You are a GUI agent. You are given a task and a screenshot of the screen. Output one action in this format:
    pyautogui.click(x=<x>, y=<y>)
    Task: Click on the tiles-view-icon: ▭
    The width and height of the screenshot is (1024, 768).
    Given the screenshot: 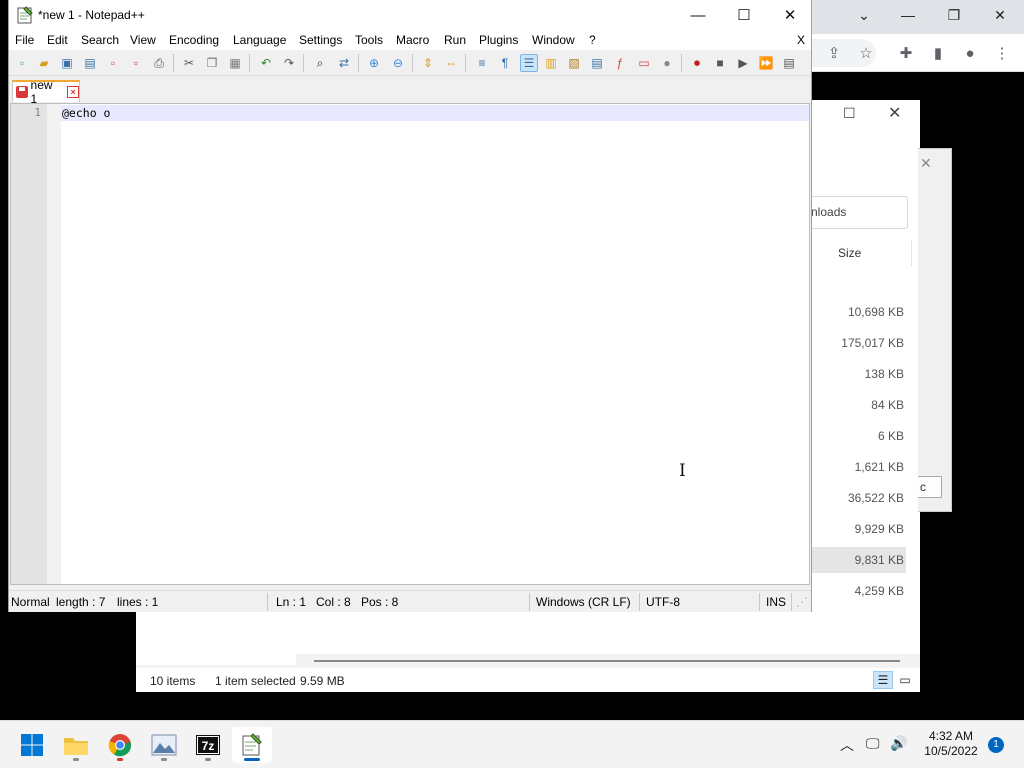 What is the action you would take?
    pyautogui.click(x=905, y=680)
    